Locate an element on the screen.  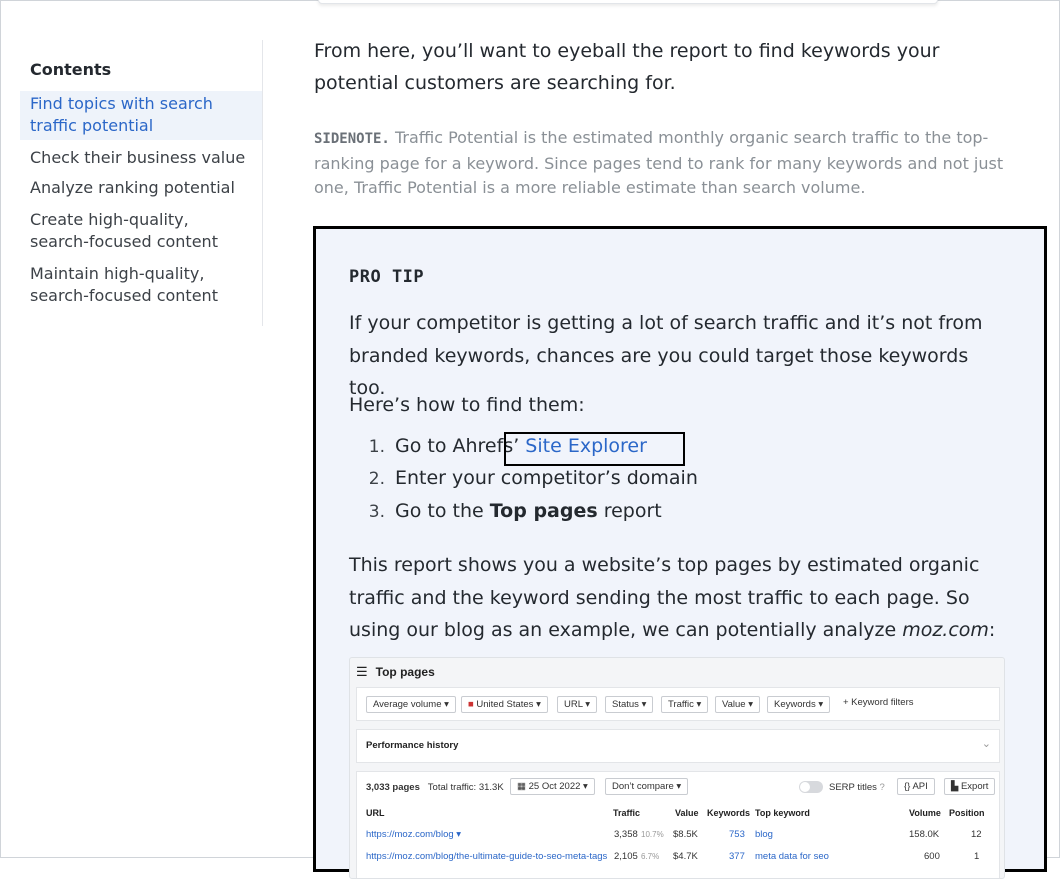
keyword-filters-button: + Keyword filters is located at coordinates (878, 702).